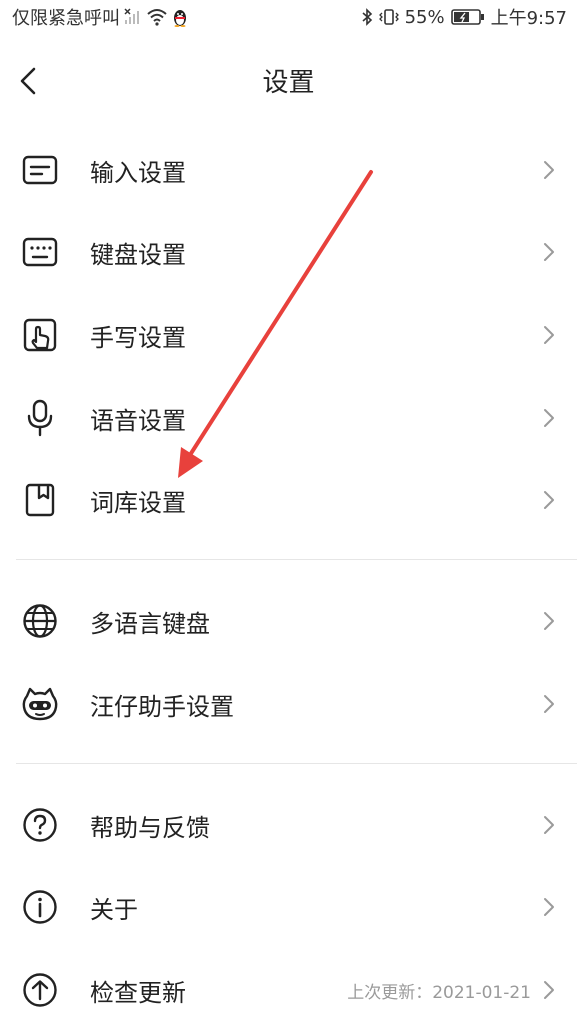 The width and height of the screenshot is (577, 1034). I want to click on settings-item-assistant: 汪仔助手设置, so click(288, 704).